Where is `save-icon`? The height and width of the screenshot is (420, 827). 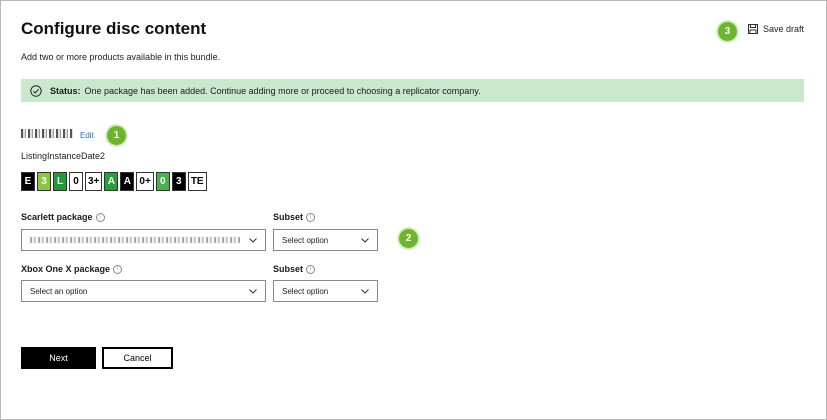
save-icon is located at coordinates (753, 29).